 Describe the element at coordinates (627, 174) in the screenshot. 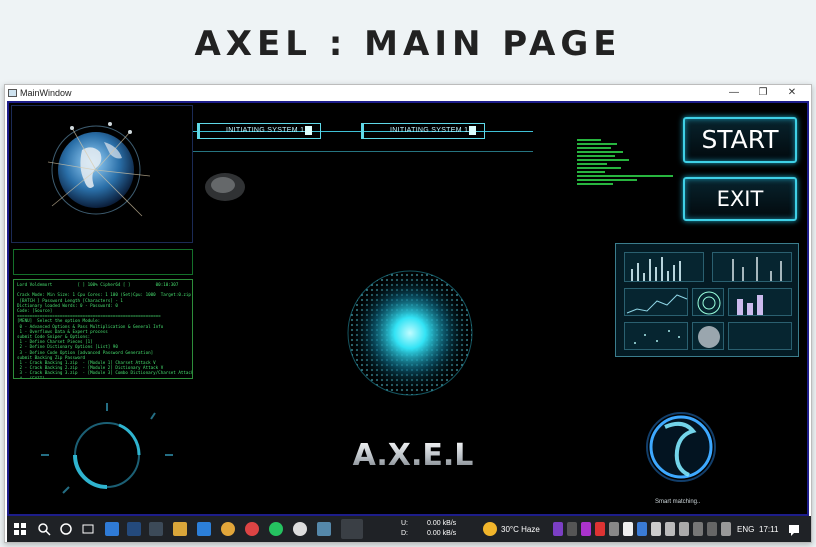

I see `code-stream` at that location.